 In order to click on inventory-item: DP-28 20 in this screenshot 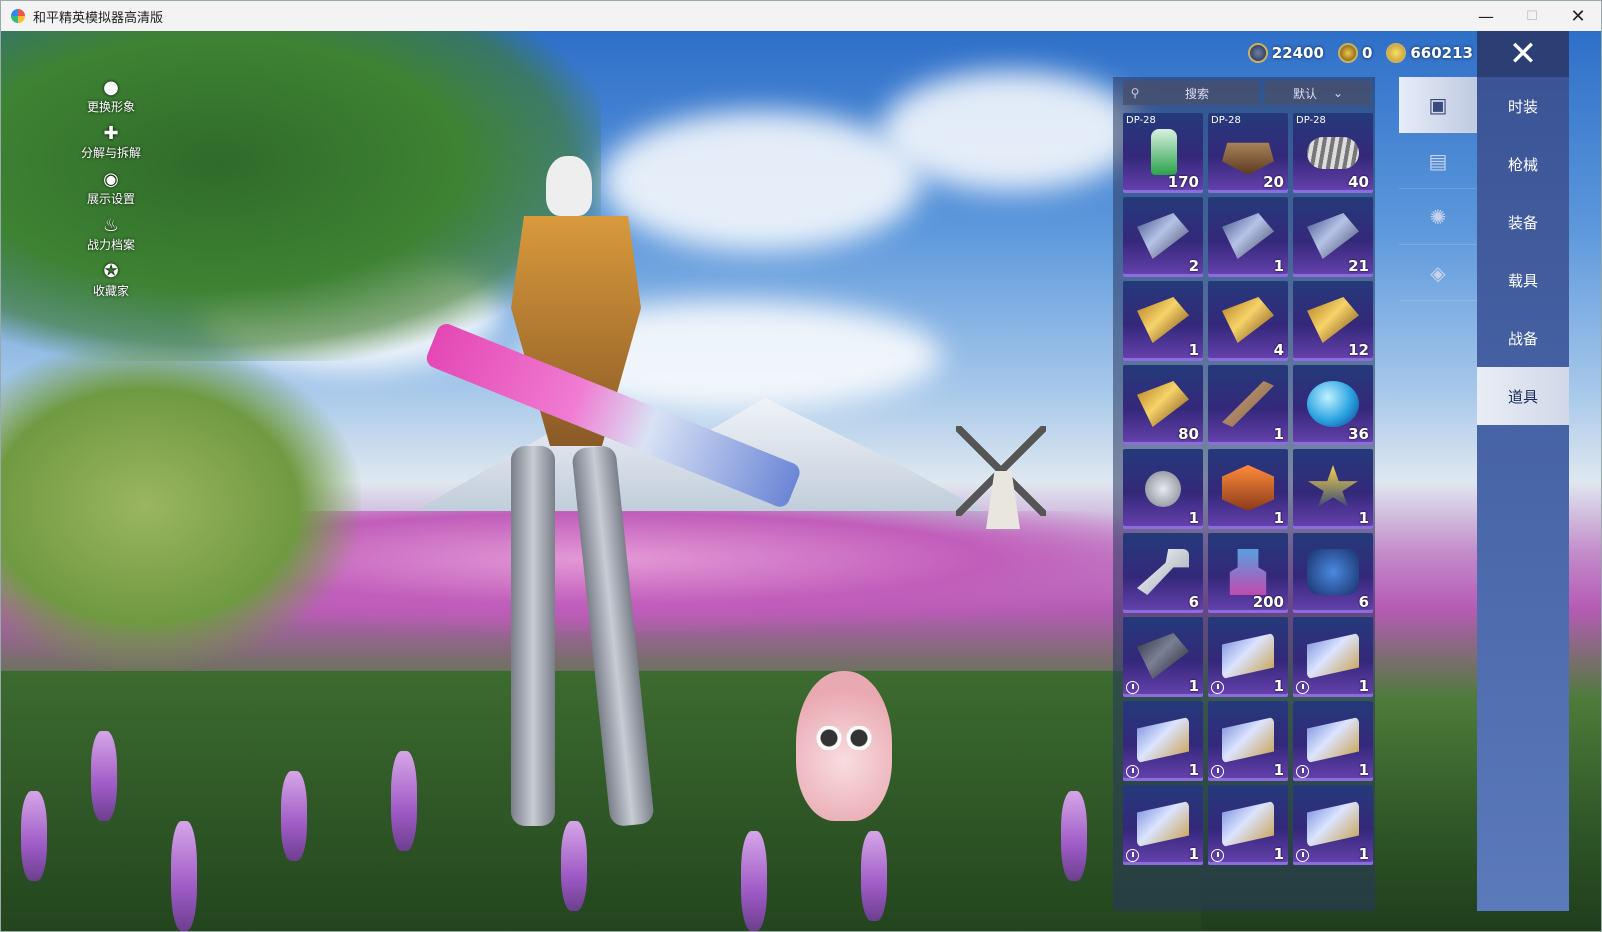, I will do `click(1248, 153)`.